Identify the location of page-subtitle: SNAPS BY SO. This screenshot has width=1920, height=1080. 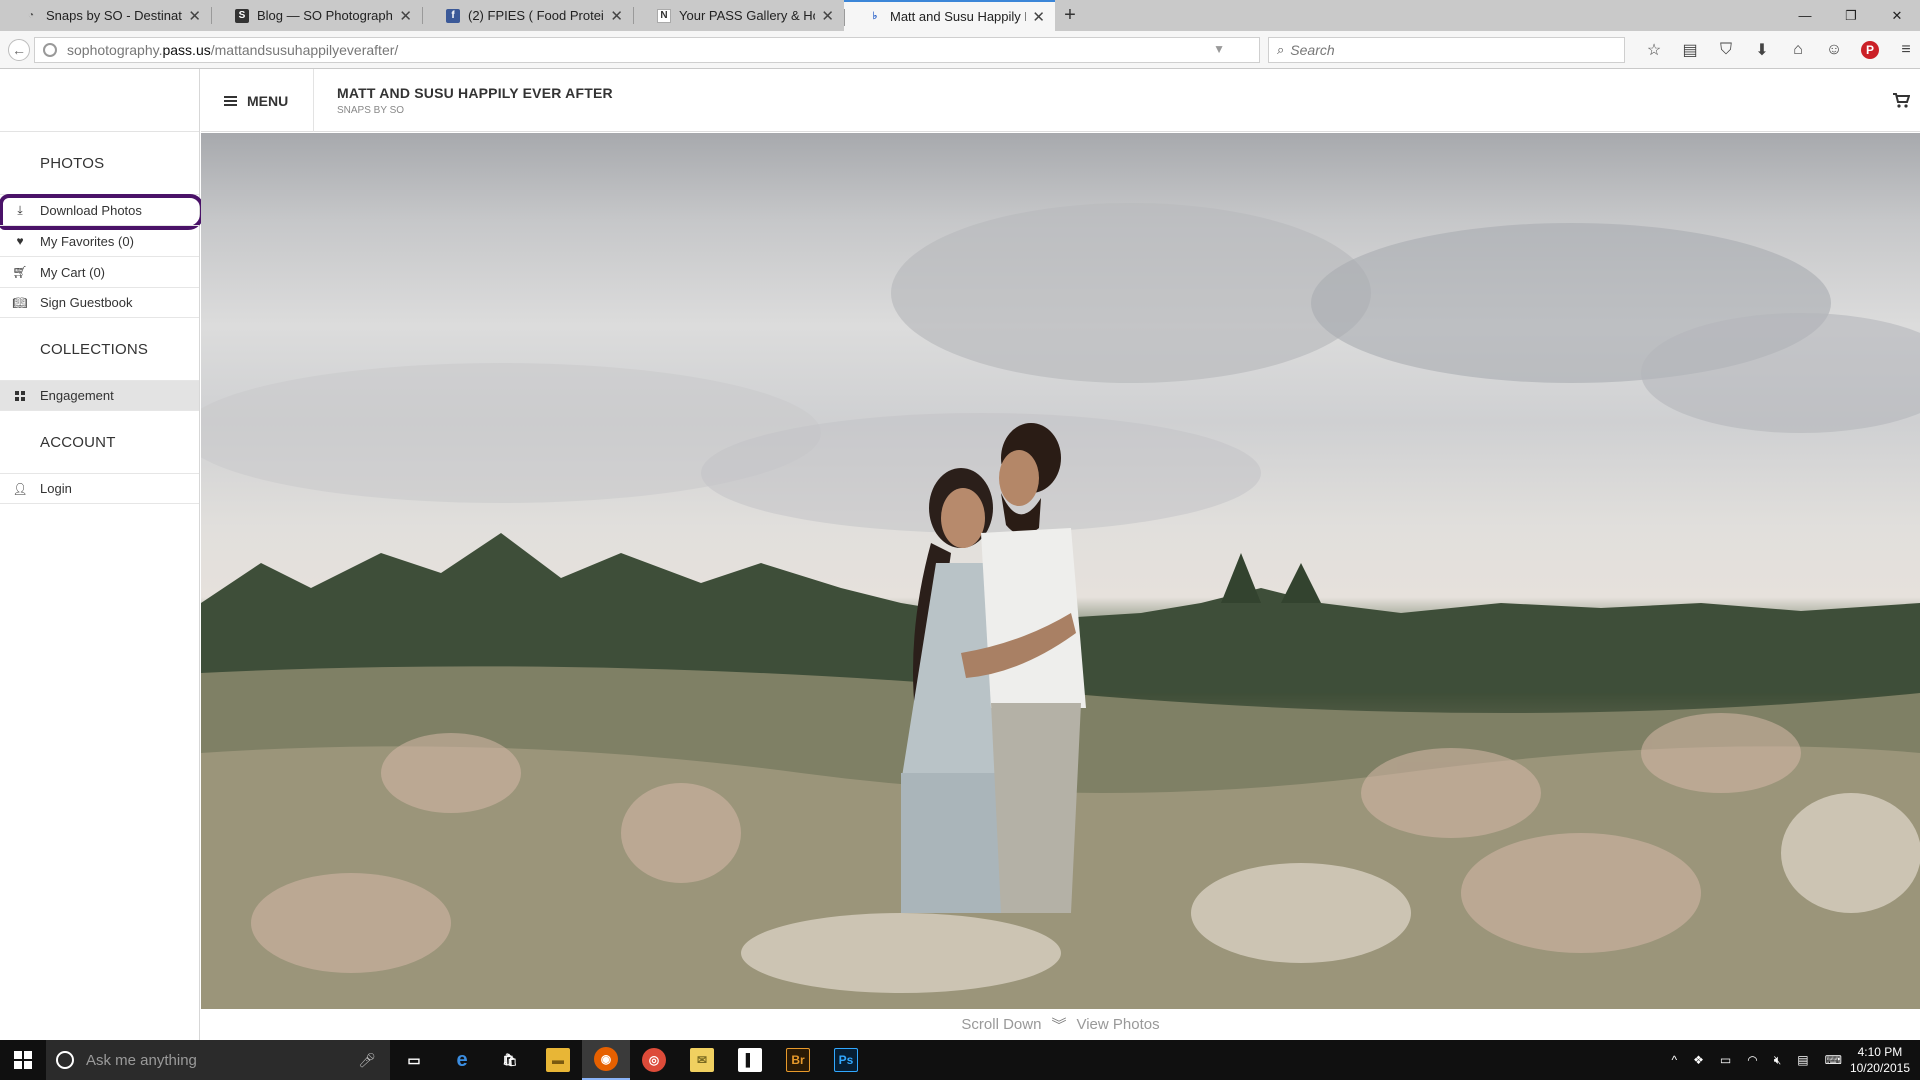
(371, 110).